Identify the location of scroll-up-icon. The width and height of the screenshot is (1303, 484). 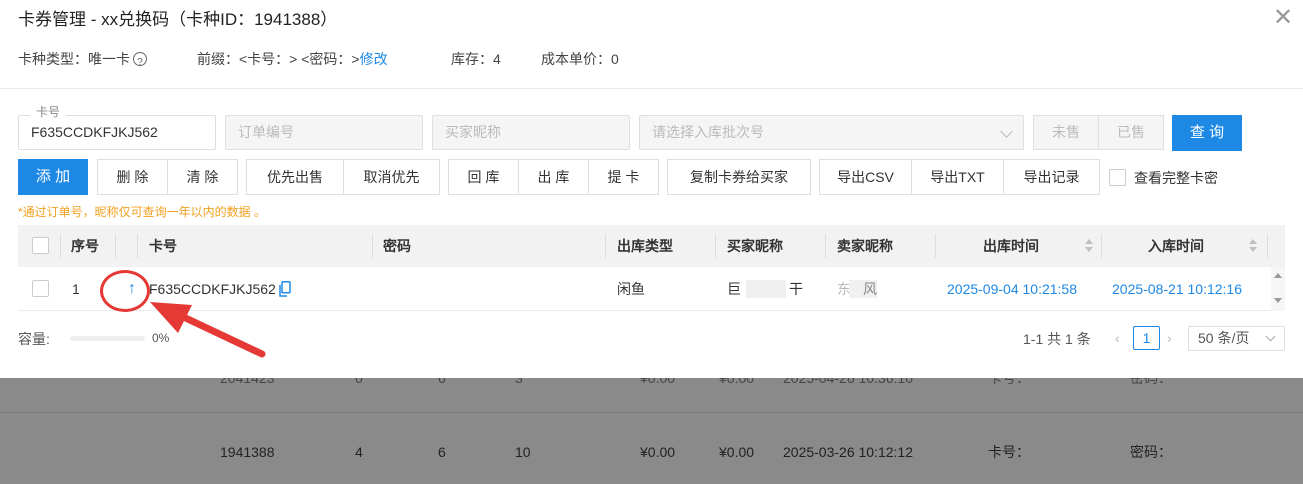
(1278, 275).